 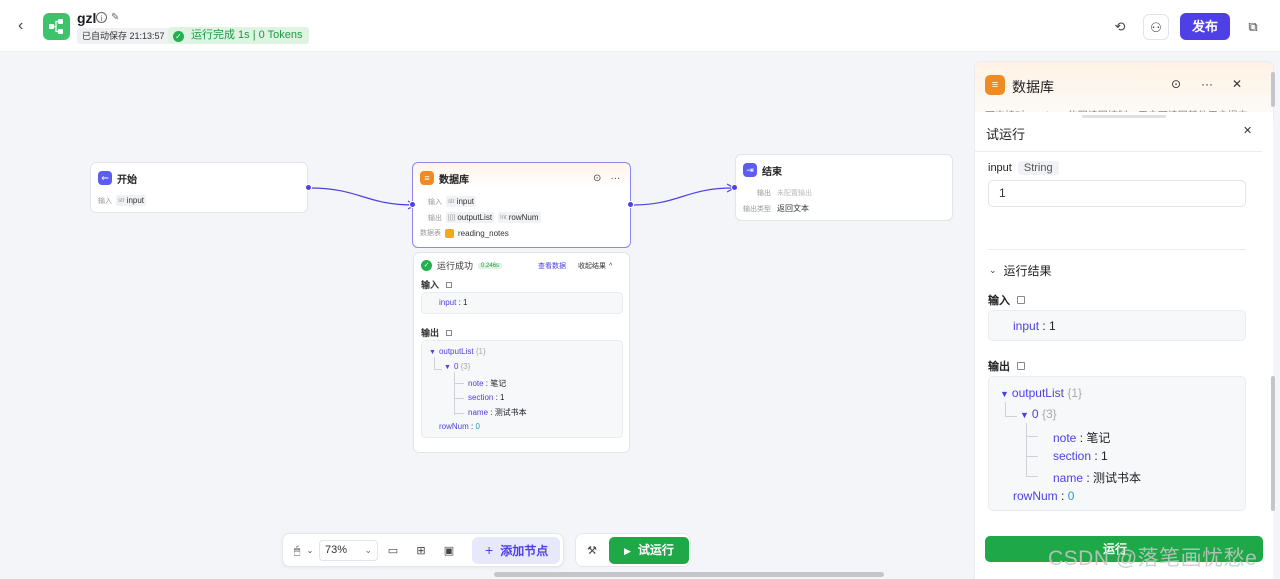 What do you see at coordinates (592, 266) in the screenshot?
I see `collapse-result-link: 收起结果` at bounding box center [592, 266].